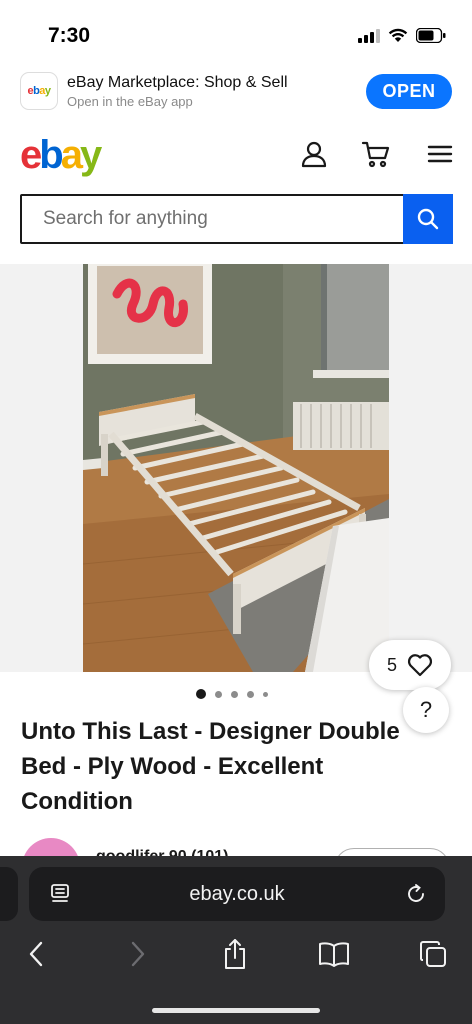 Image resolution: width=472 pixels, height=1024 pixels. I want to click on search-input, so click(212, 219).